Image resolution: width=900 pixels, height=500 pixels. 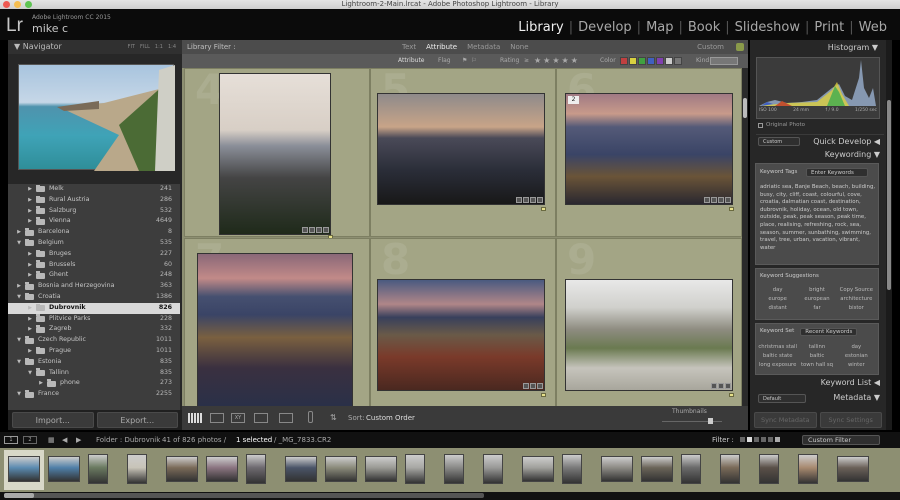 I want to click on folder-item: ▶ Prague 1011, so click(x=94, y=351).